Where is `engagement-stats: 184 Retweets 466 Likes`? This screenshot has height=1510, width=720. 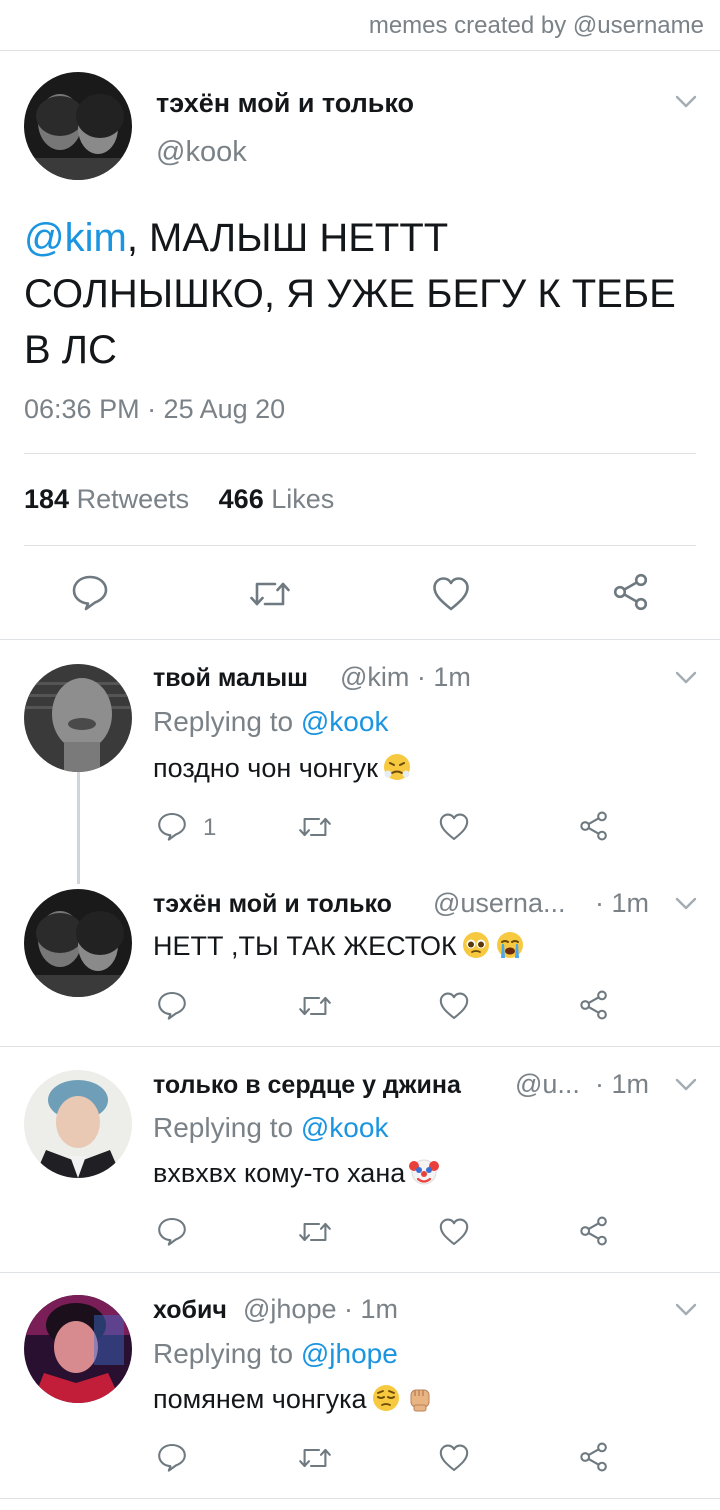
engagement-stats: 184 Retweets 466 Likes is located at coordinates (179, 499).